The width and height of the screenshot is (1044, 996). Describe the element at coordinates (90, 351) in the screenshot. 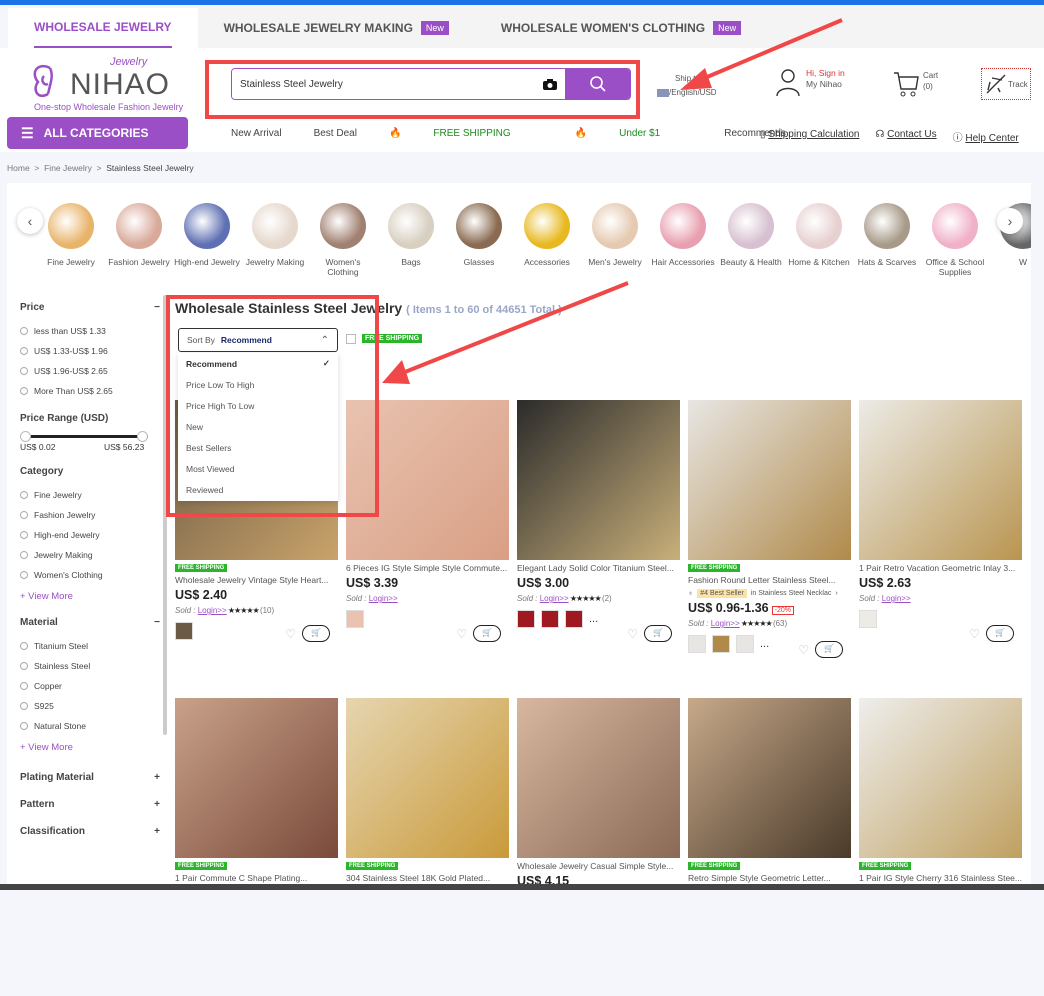

I see `filter-option: US$ 1.33-US$ 1.96` at that location.